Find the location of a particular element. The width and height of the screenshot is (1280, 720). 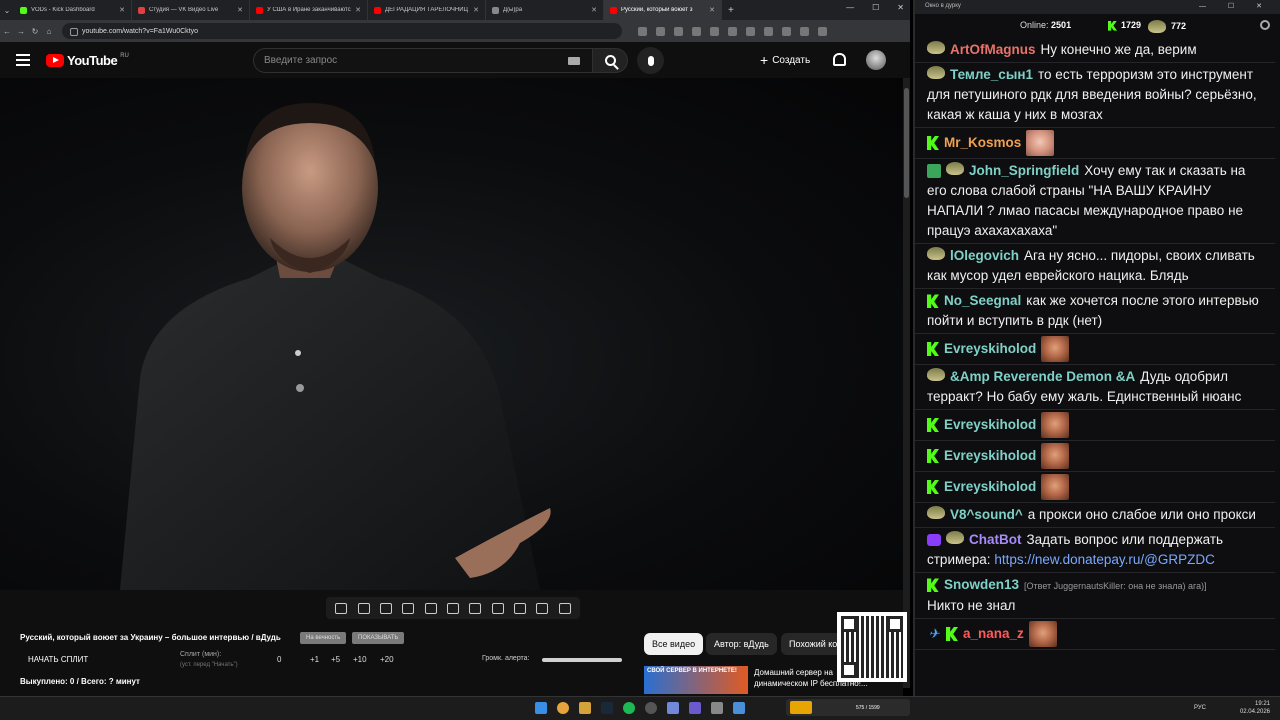

split-value-button: +20 is located at coordinates (387, 659).